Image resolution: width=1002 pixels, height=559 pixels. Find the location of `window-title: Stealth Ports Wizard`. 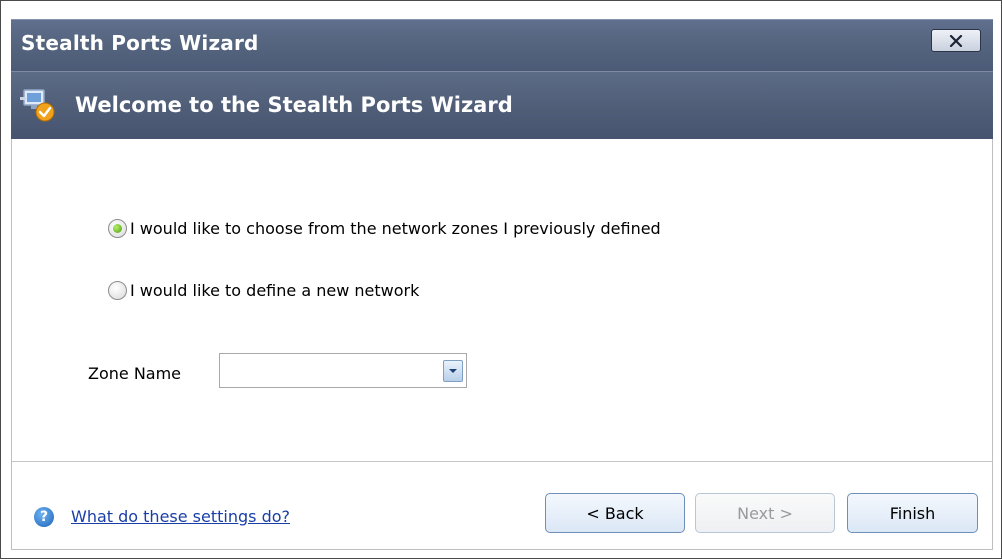

window-title: Stealth Ports Wizard is located at coordinates (140, 43).